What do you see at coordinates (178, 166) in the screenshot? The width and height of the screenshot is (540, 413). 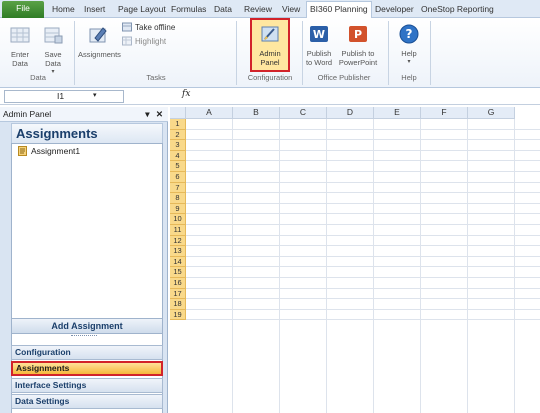 I see `row-header-5: 5` at bounding box center [178, 166].